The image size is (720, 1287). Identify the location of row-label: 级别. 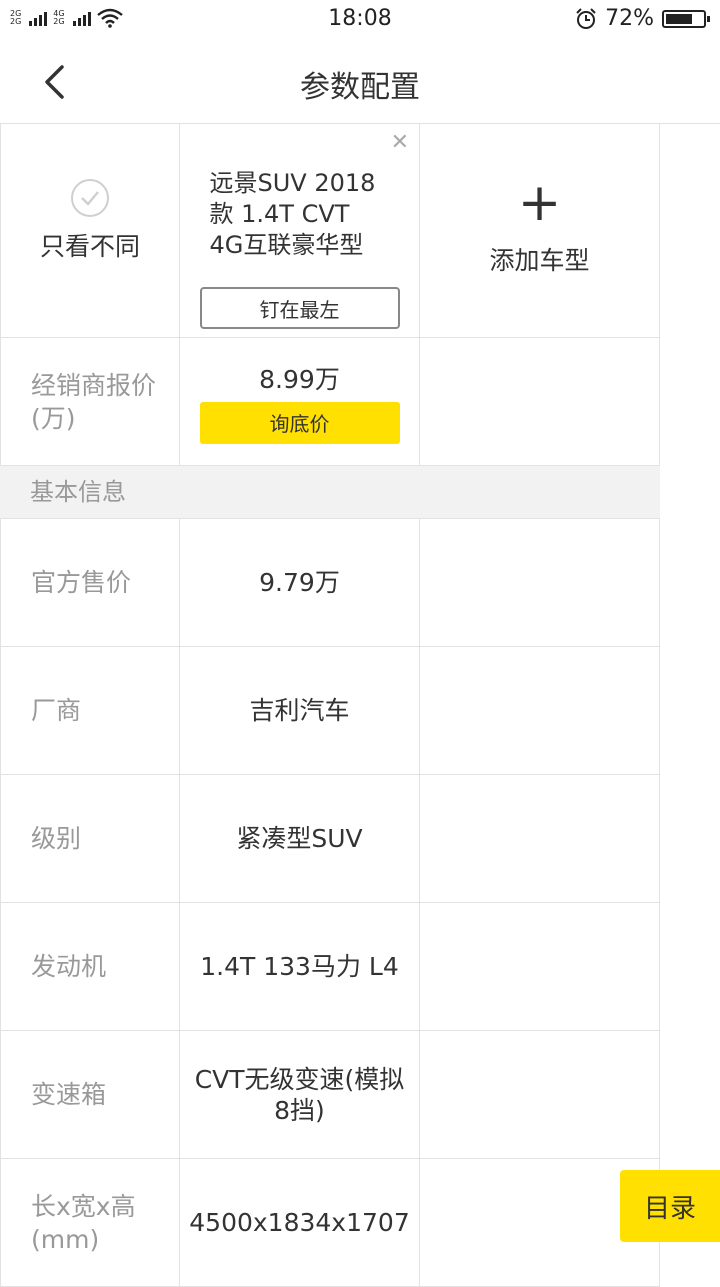
(56, 838).